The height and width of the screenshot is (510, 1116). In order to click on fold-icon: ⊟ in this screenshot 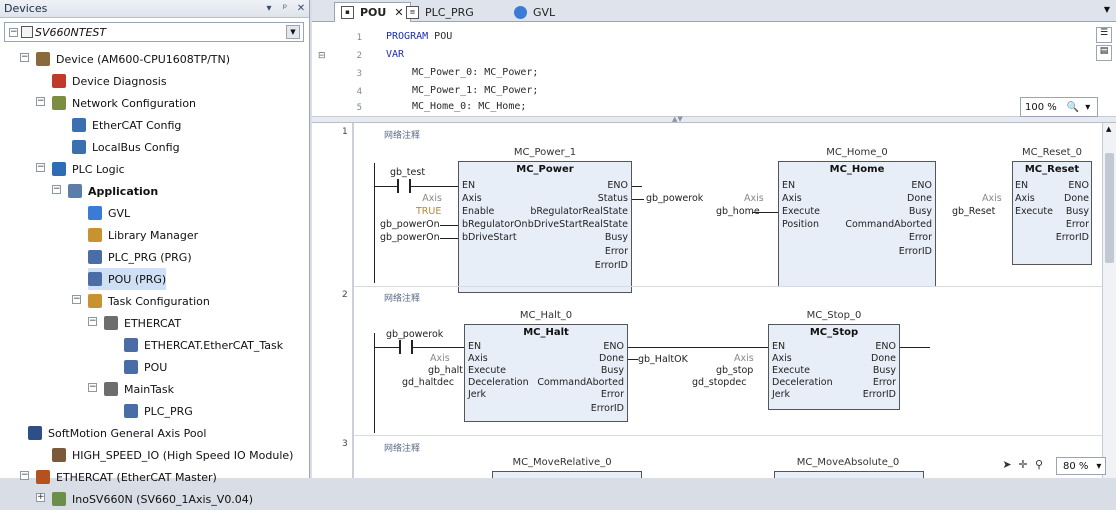, I will do `click(322, 56)`.